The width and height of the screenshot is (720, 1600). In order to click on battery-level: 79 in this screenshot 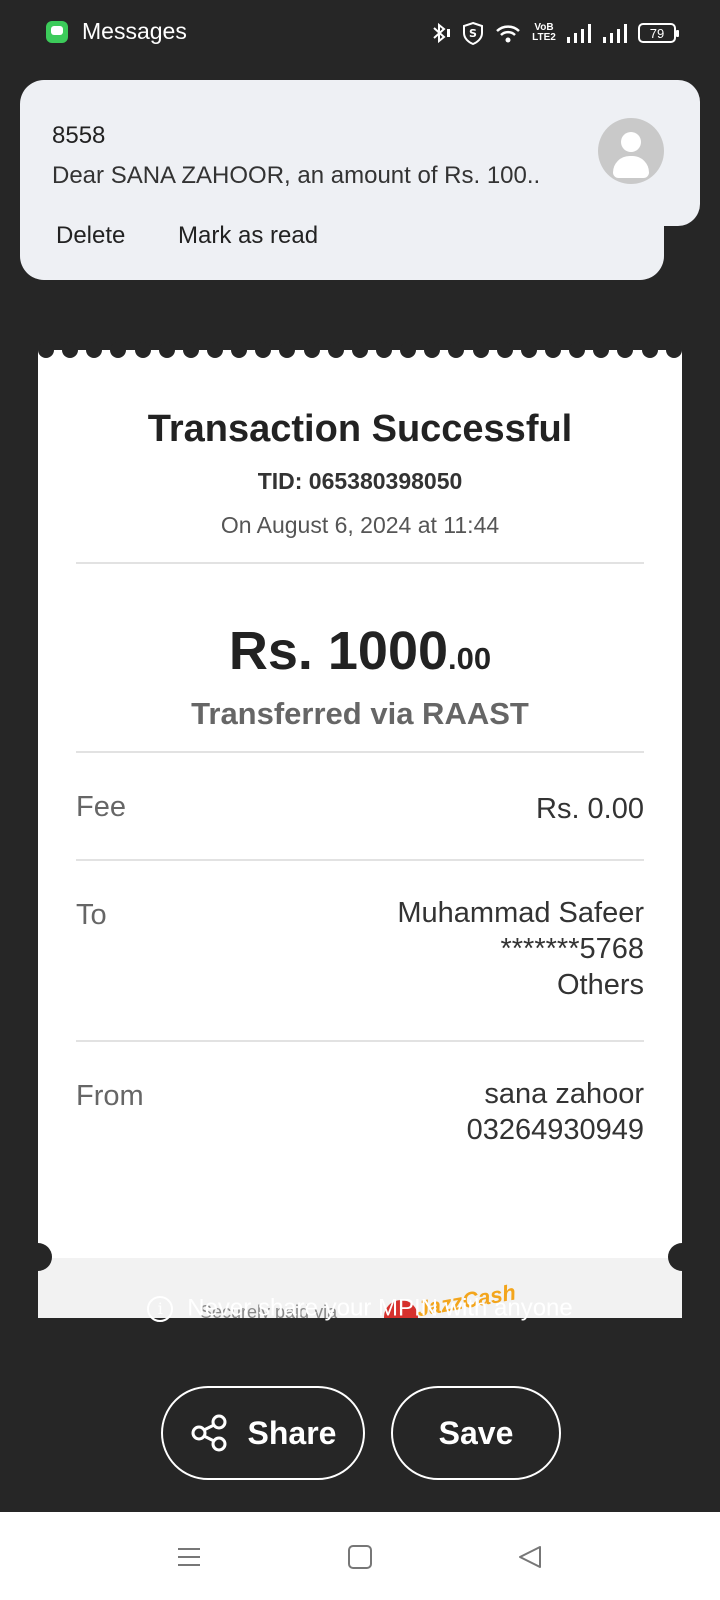, I will do `click(657, 33)`.